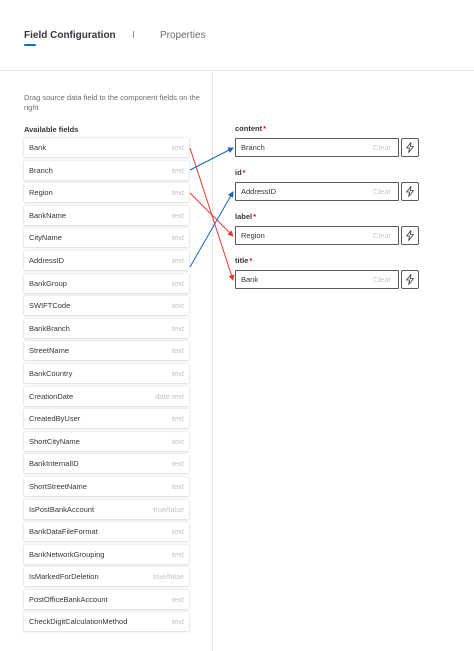 The image size is (474, 651). I want to click on content-drop-input: Branch Clear, so click(317, 147).